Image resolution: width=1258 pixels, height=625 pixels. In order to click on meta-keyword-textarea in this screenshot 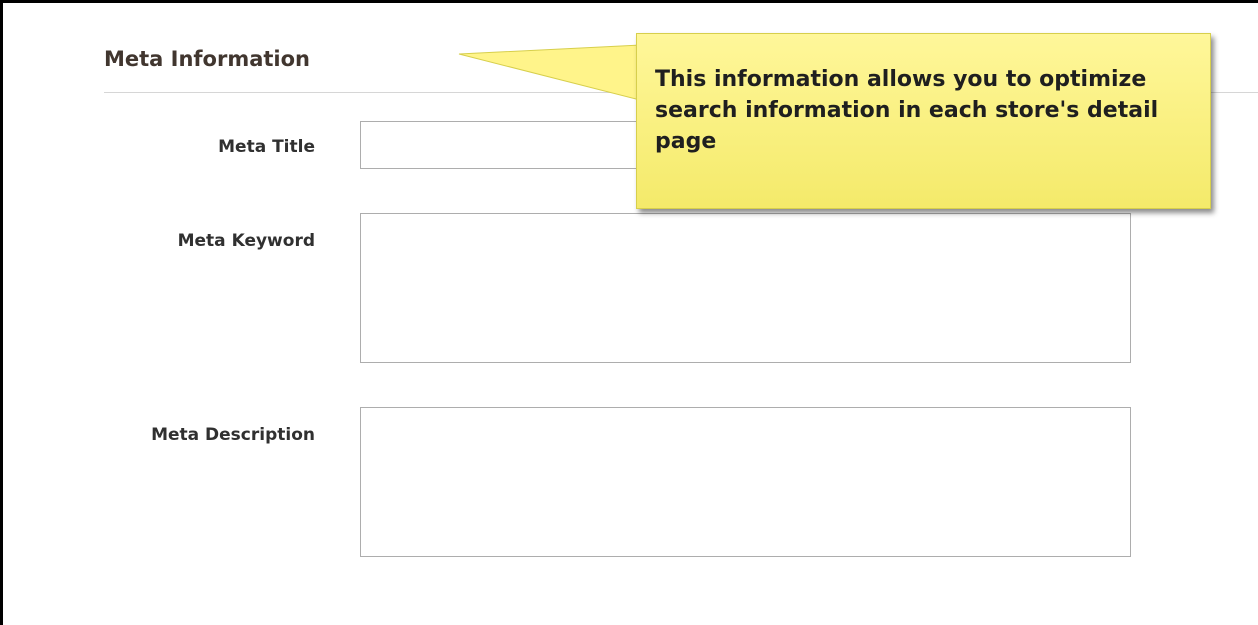, I will do `click(745, 288)`.